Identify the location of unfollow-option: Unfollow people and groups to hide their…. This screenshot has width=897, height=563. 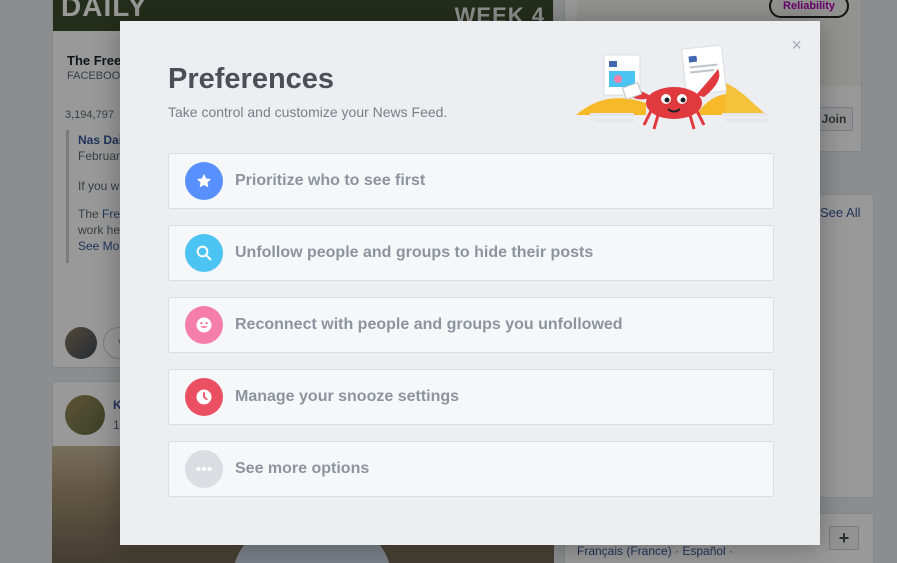
(471, 253).